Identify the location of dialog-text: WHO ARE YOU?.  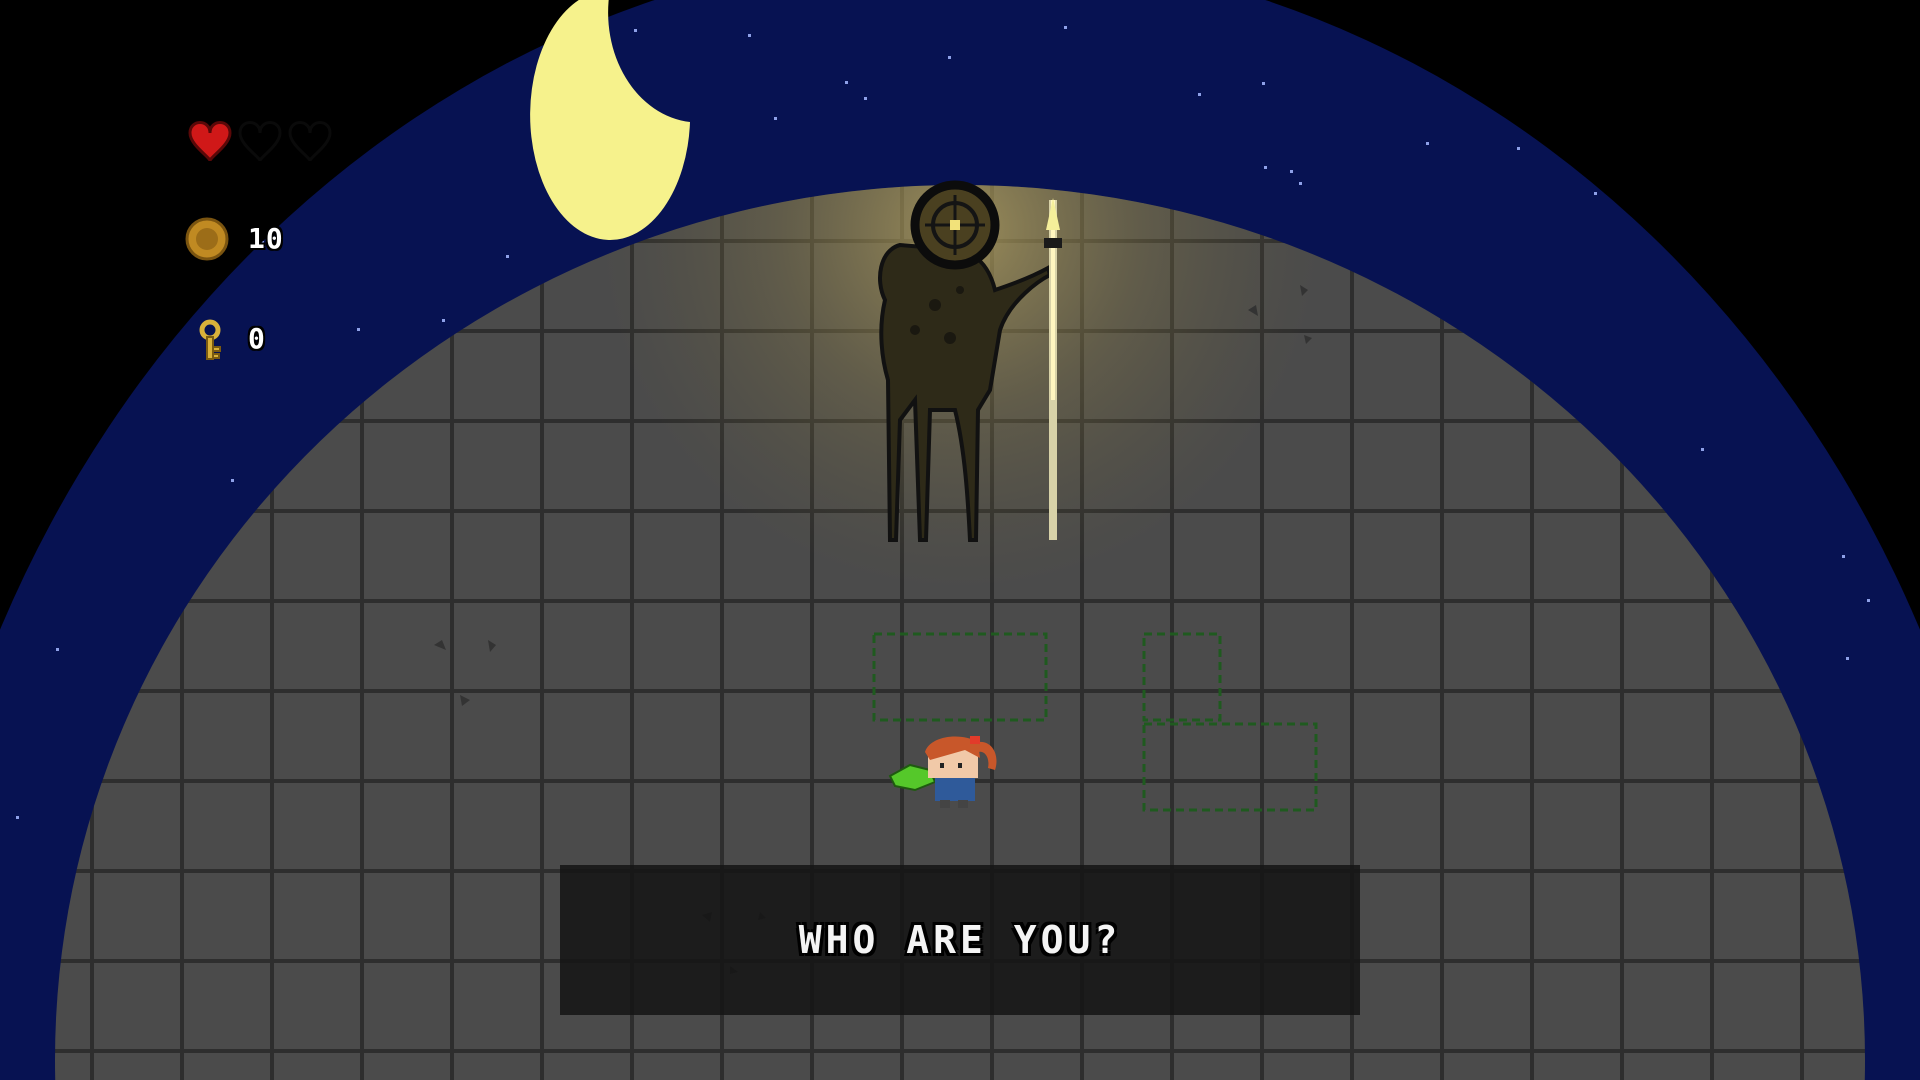
(960, 940).